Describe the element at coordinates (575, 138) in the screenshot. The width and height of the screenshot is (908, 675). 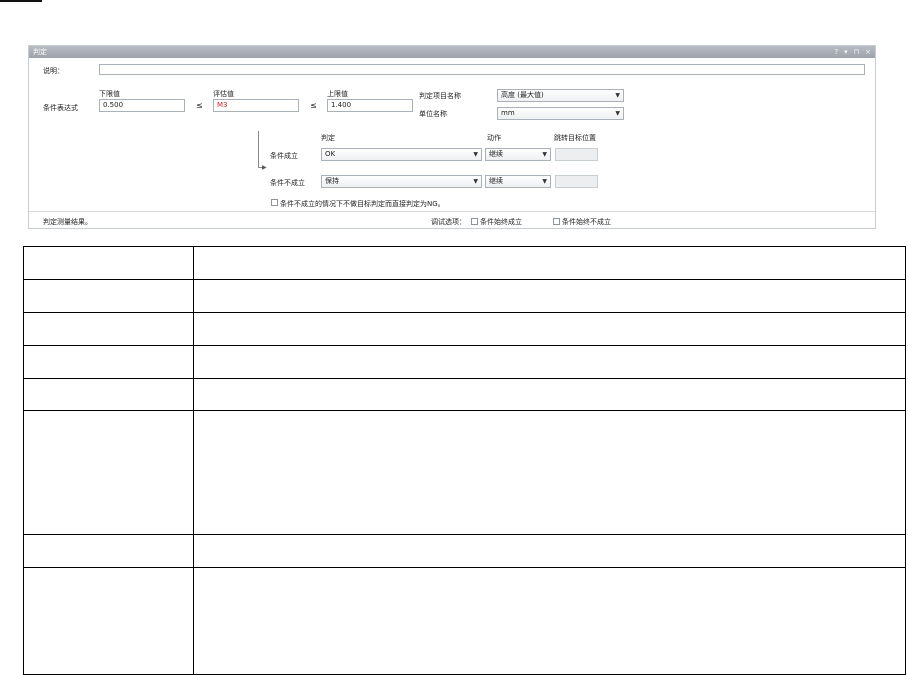
I see `jump-target-column-label: 跳转目标位置` at that location.